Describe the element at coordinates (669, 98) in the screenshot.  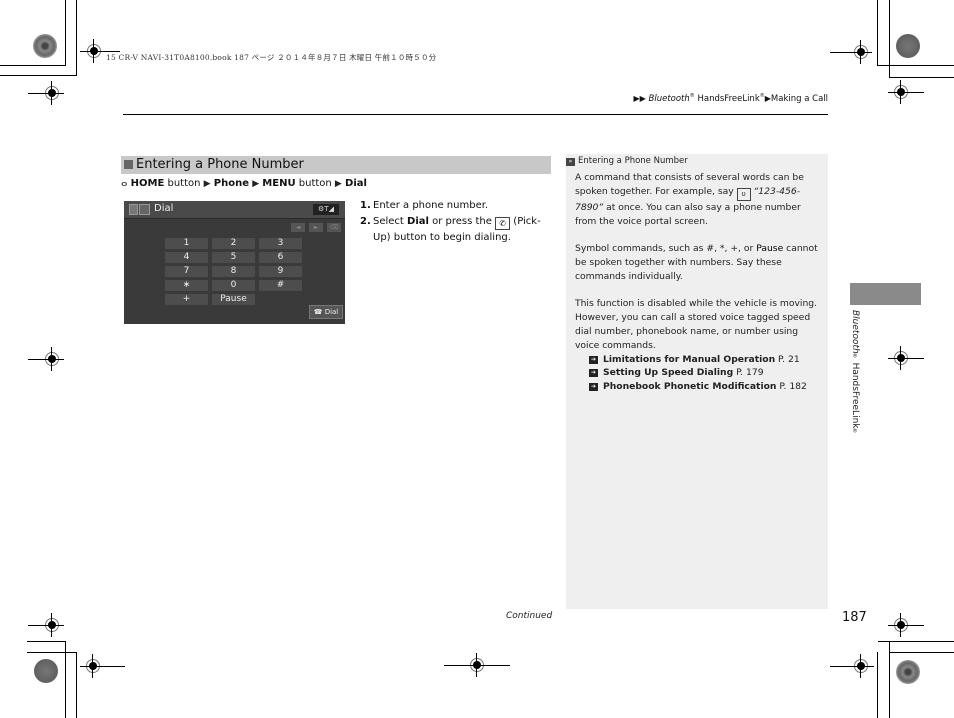
I see `breadcrumb-bluetooth: Bluetooth` at that location.